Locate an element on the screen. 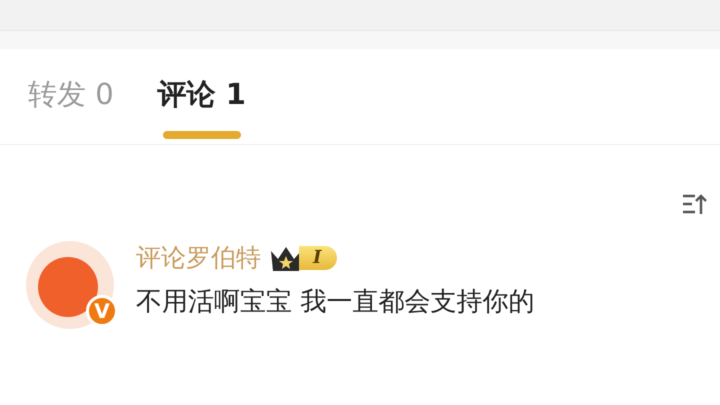 The height and width of the screenshot is (405, 720). tab: 转发 0 is located at coordinates (71, 109).